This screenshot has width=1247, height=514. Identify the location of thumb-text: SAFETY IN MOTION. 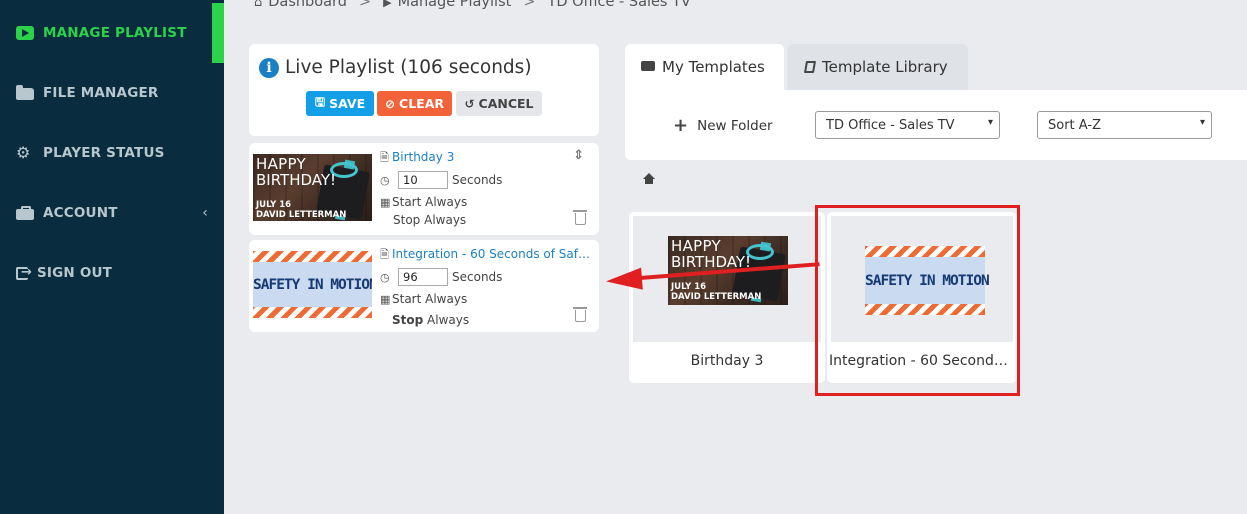
(312, 284).